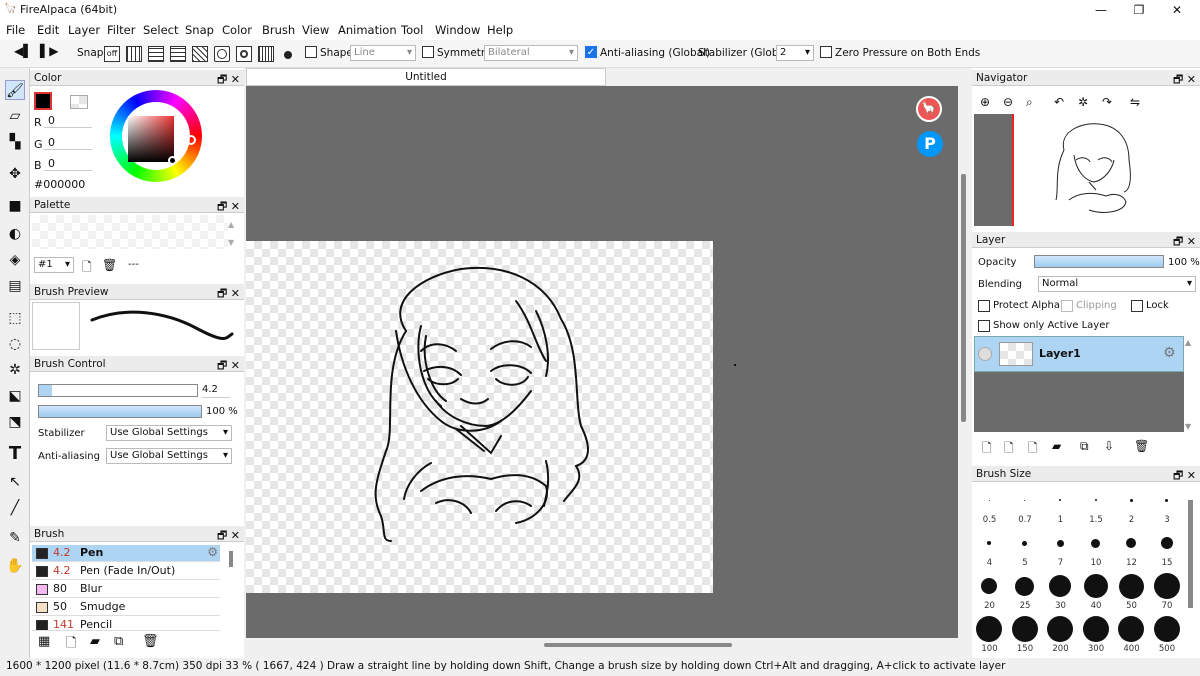 The width and height of the screenshot is (1200, 676). Describe the element at coordinates (200, 54) in the screenshot. I see `snap-diagonal-icon` at that location.